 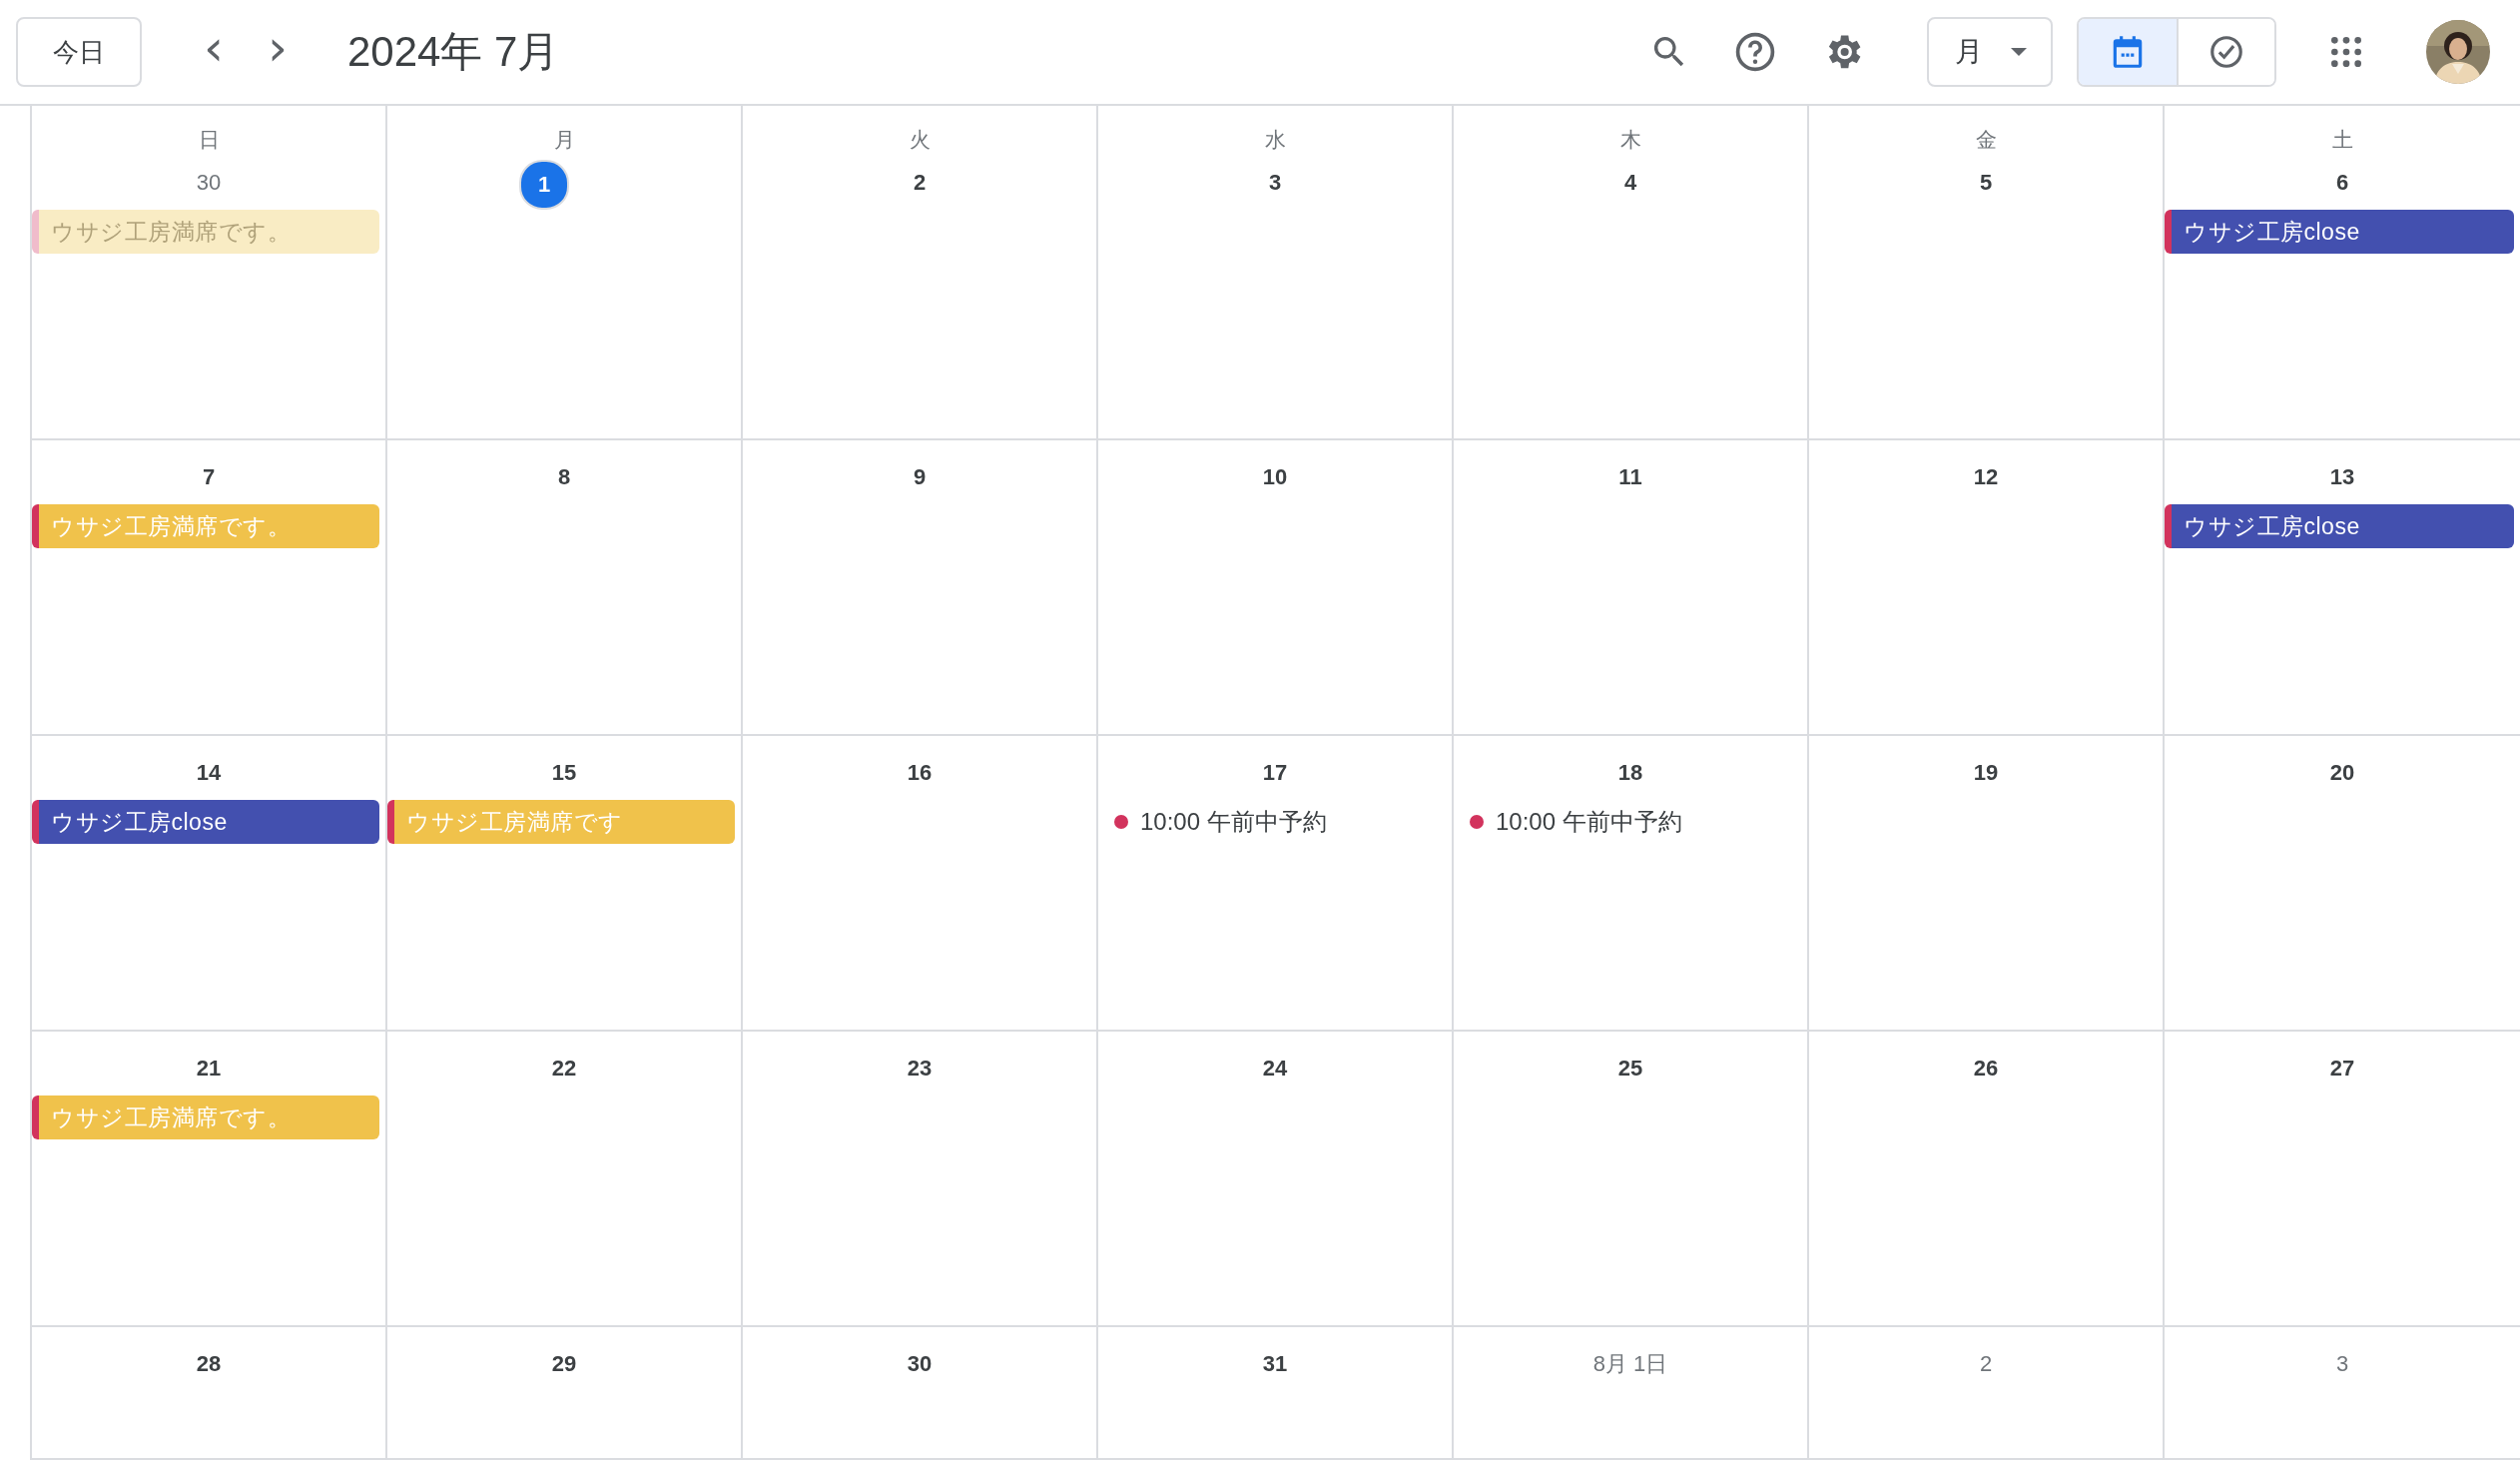 What do you see at coordinates (544, 185) in the screenshot?
I see `date-number: 1` at bounding box center [544, 185].